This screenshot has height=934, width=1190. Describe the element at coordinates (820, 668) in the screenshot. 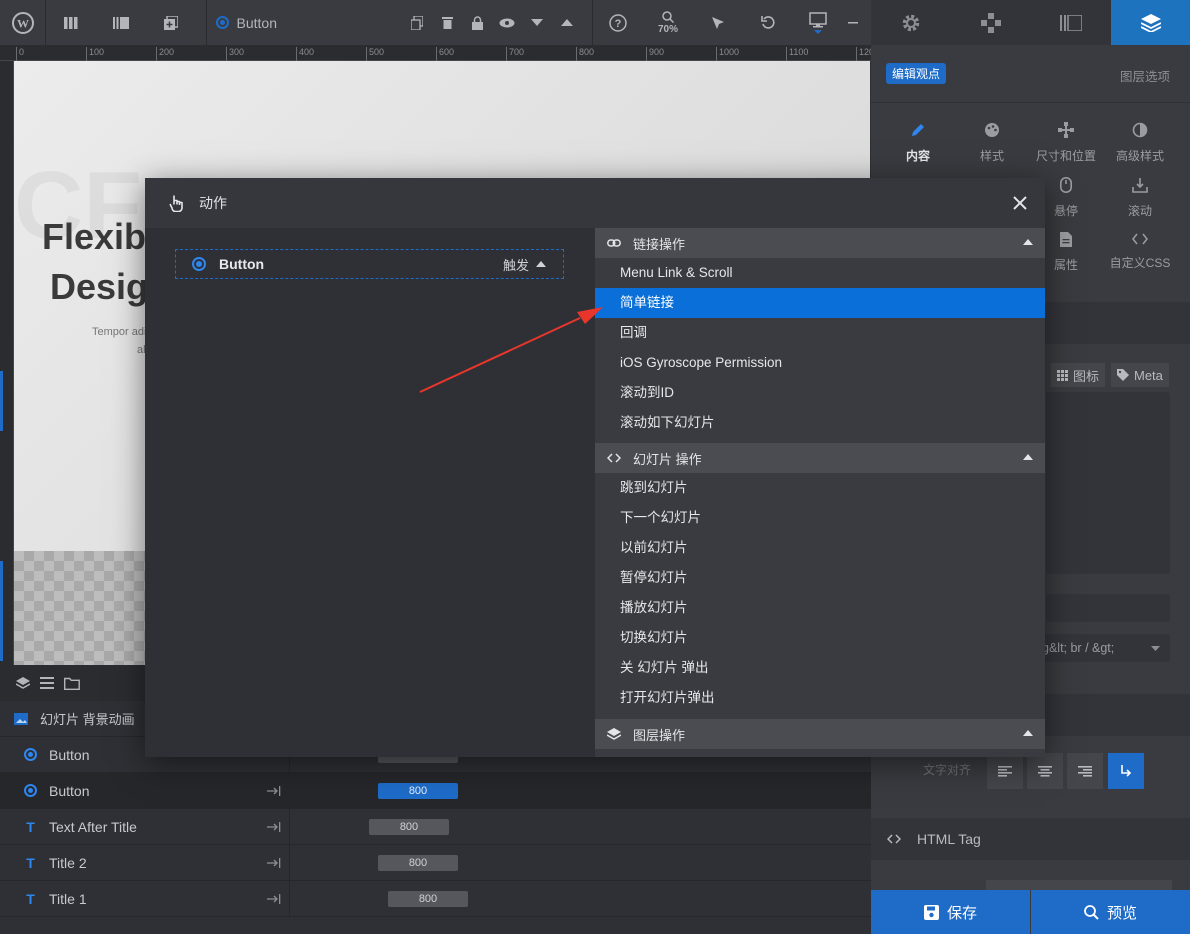

I see `action-item: 关 幻灯片 弹出` at that location.